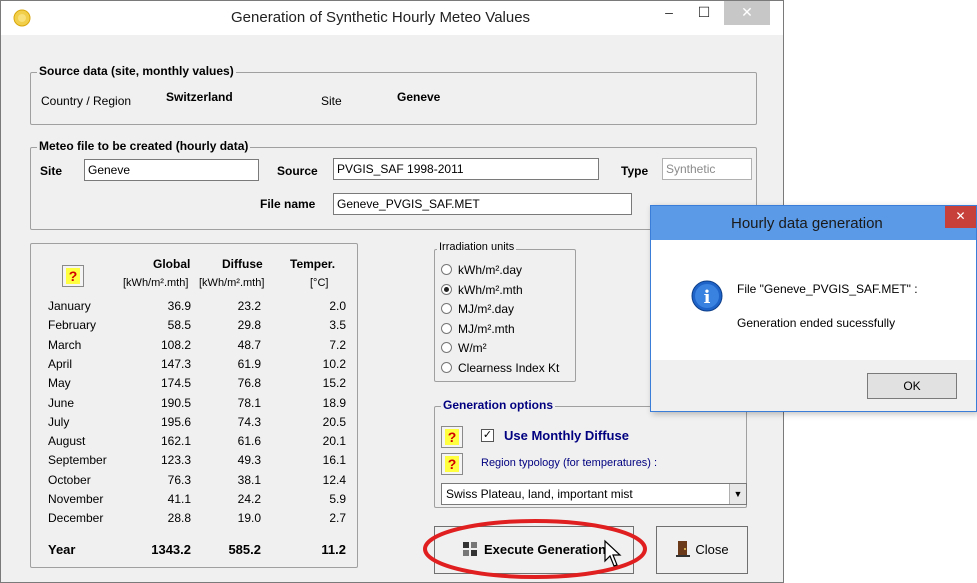  Describe the element at coordinates (331, 101) in the screenshot. I see `site-label-source: Site` at that location.